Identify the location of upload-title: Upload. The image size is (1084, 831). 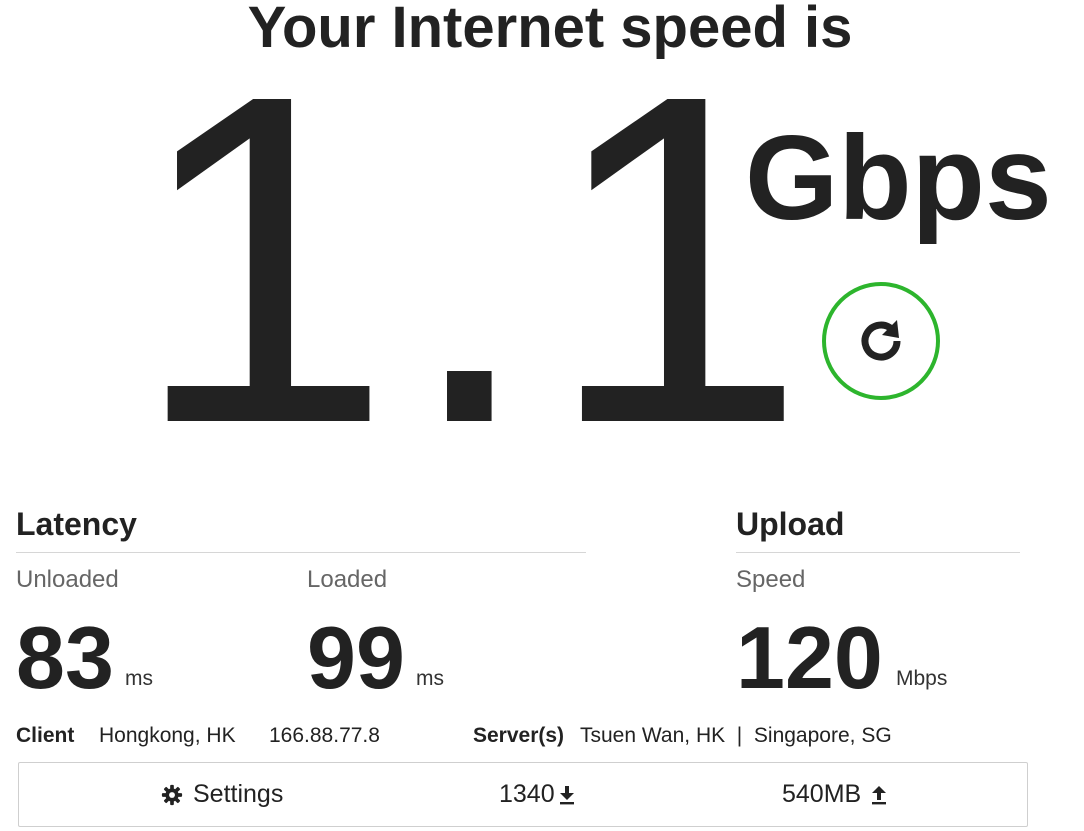
(790, 524).